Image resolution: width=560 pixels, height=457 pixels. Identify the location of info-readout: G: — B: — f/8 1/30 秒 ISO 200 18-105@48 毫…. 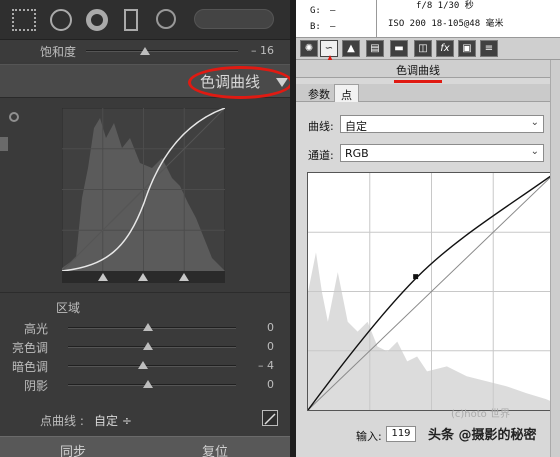
(428, 19).